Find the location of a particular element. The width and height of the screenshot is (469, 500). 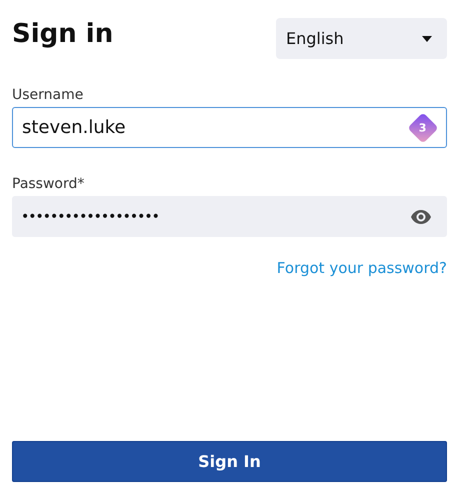

password-field: ••••••••••••••••••• is located at coordinates (229, 216).